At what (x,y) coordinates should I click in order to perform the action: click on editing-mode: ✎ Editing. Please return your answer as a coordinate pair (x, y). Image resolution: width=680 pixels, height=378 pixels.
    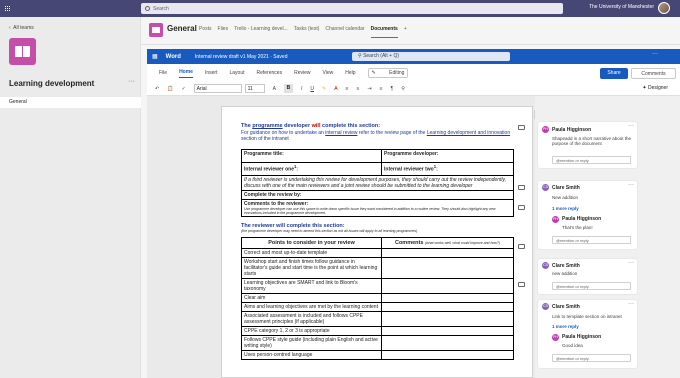
    Looking at the image, I should click on (388, 73).